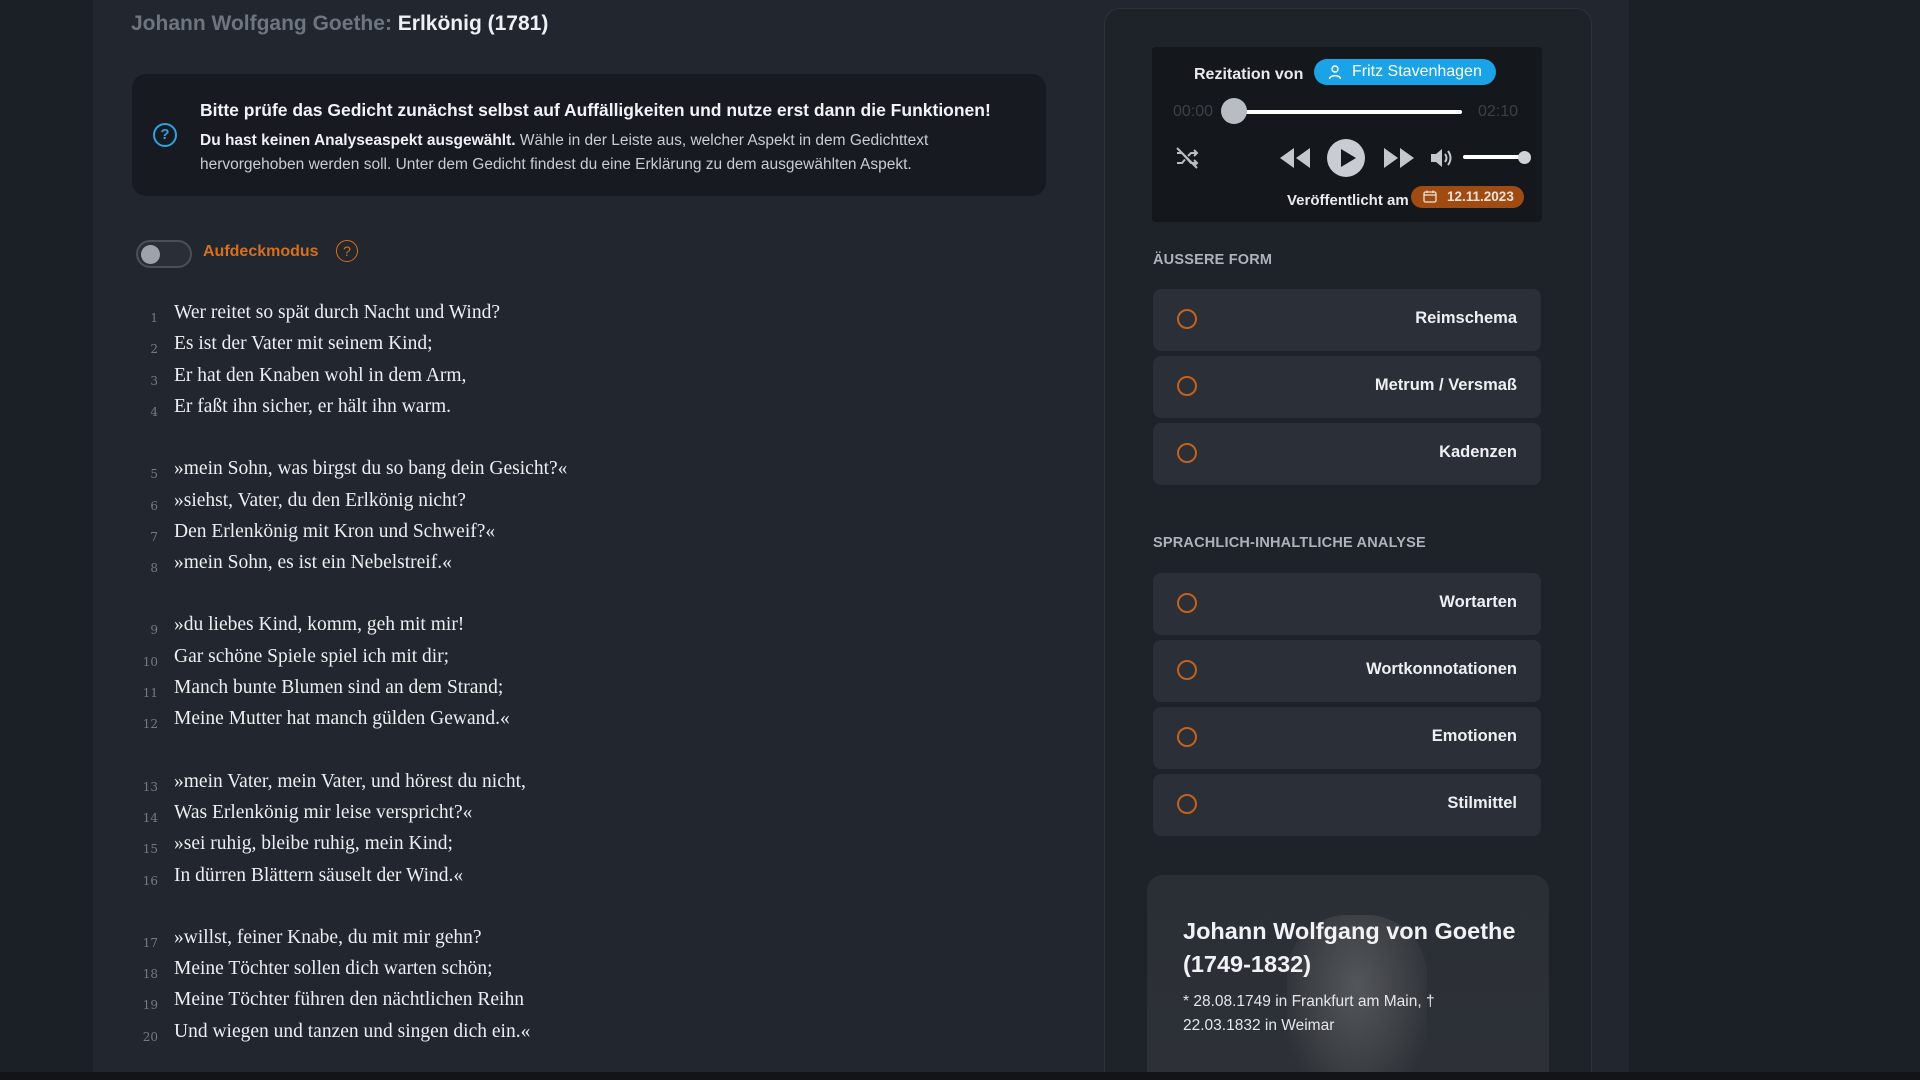 The width and height of the screenshot is (1920, 1080). What do you see at coordinates (150, 661) in the screenshot?
I see `line-number: 10` at bounding box center [150, 661].